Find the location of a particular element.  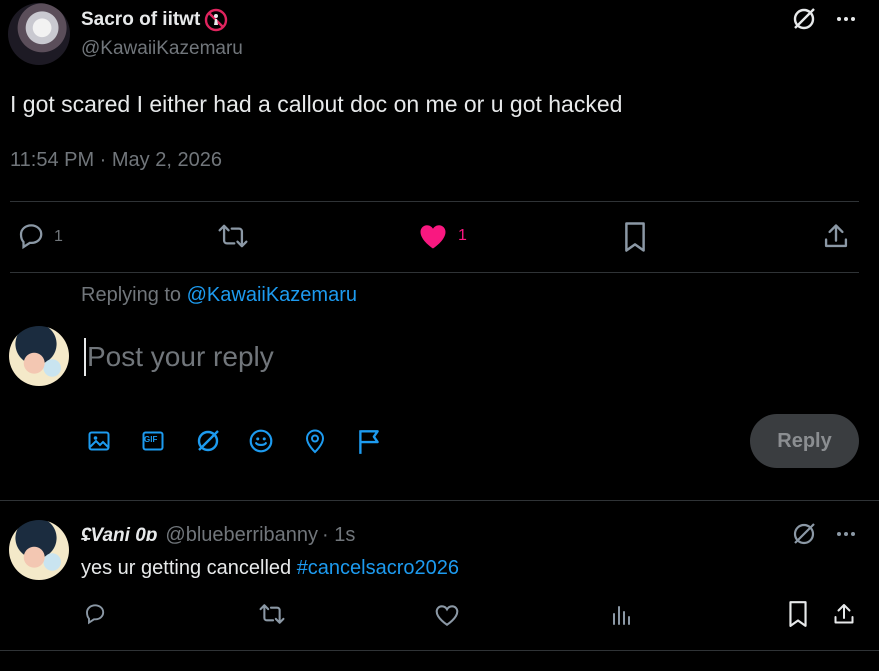

replying-to-handle: @KawaiiKazemaru is located at coordinates (272, 295).